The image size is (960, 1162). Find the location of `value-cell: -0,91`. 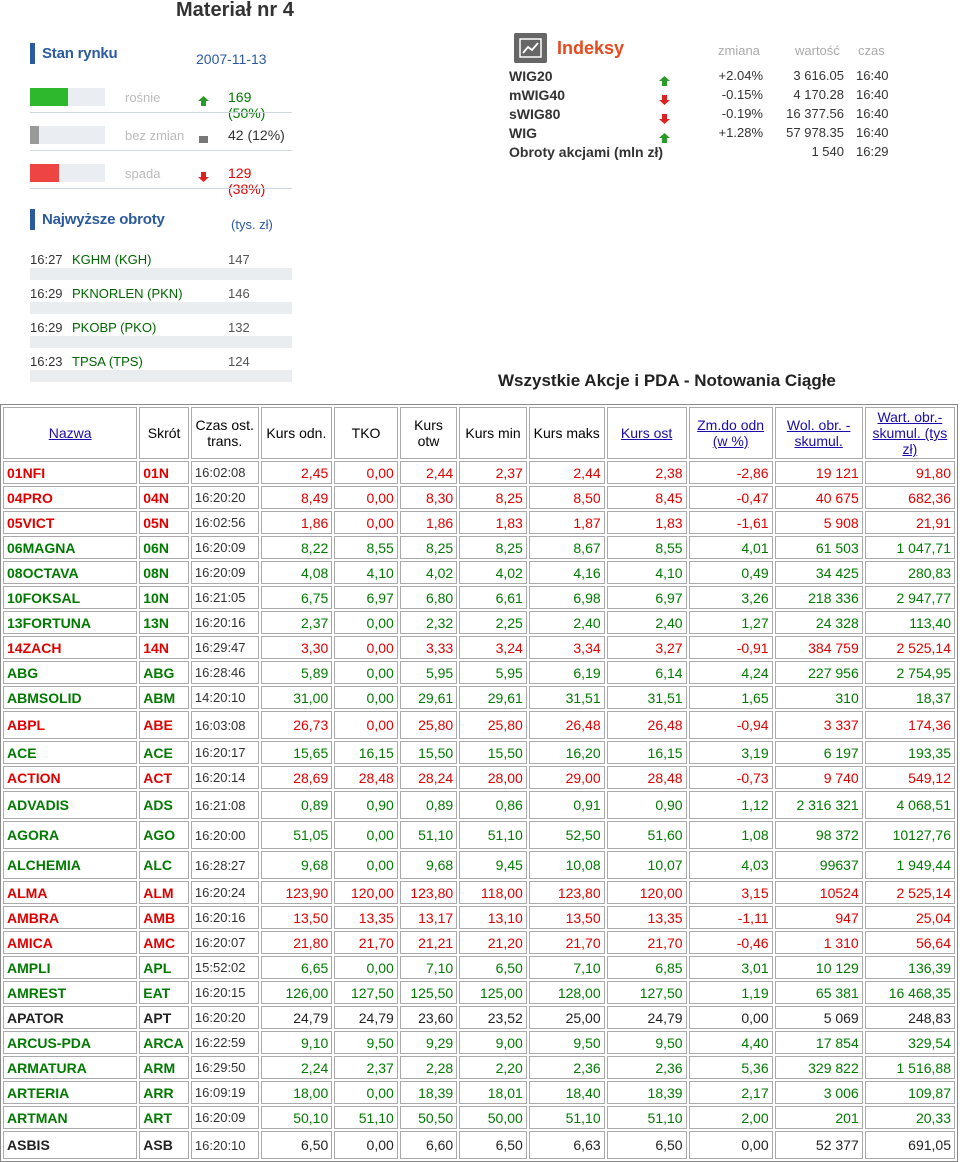

value-cell: -0,91 is located at coordinates (730, 647).